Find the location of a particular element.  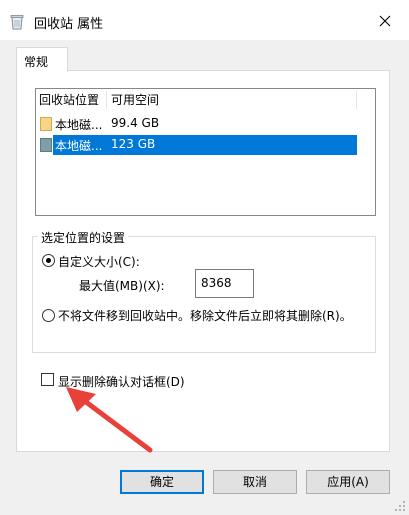

close-icon is located at coordinates (385, 21).